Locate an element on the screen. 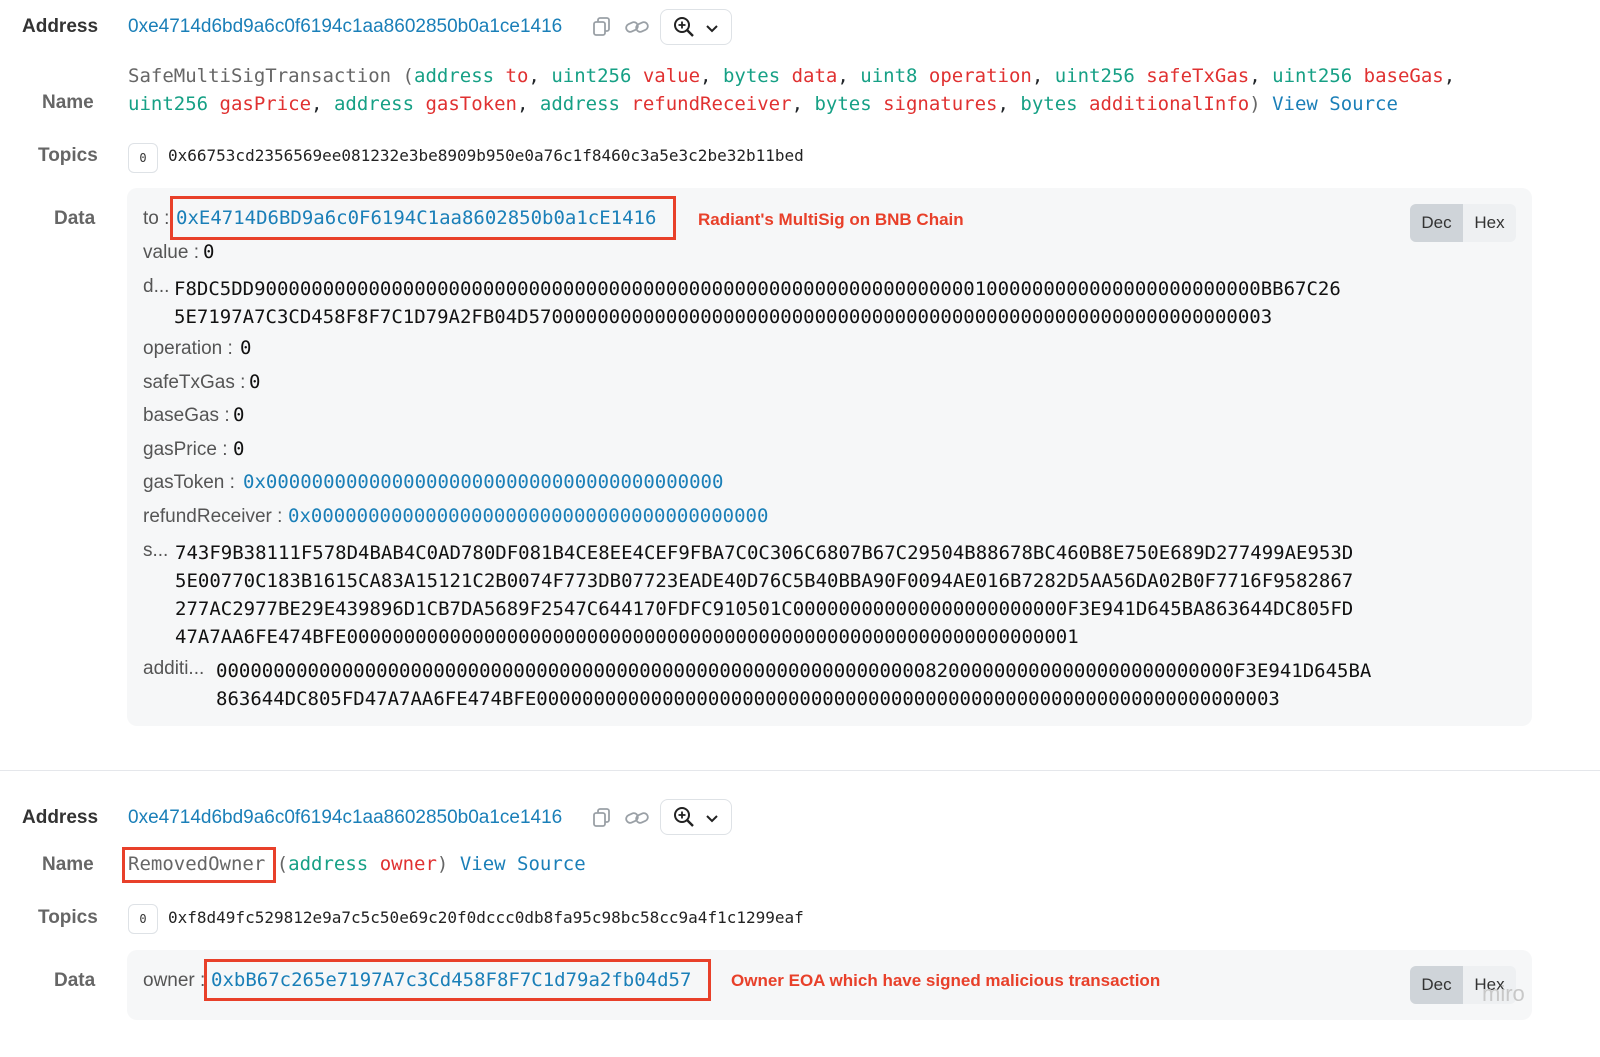 This screenshot has height=1057, width=1600. paren-open: ( is located at coordinates (402, 76).